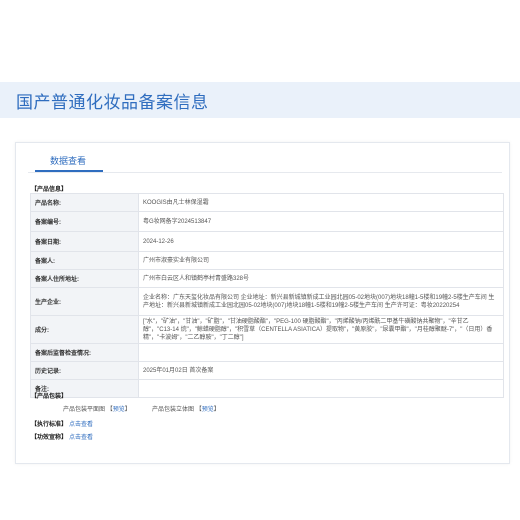 The height and width of the screenshot is (520, 520). What do you see at coordinates (84, 370) in the screenshot?
I see `row-label: 历史记录:` at bounding box center [84, 370].